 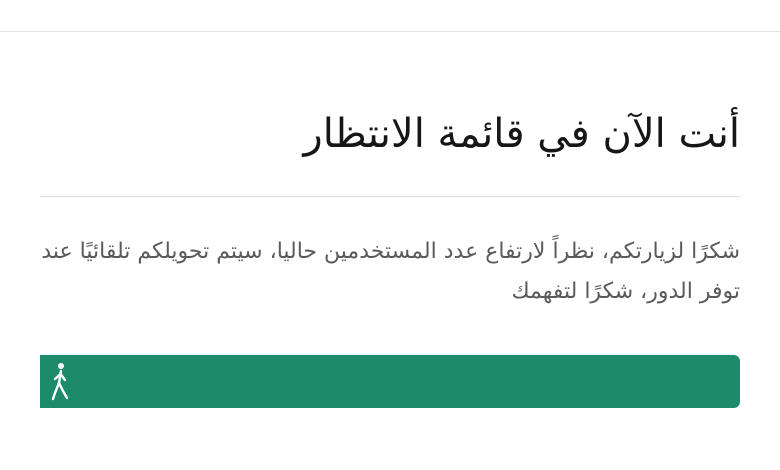 What do you see at coordinates (390, 196) in the screenshot?
I see `title-divider` at bounding box center [390, 196].